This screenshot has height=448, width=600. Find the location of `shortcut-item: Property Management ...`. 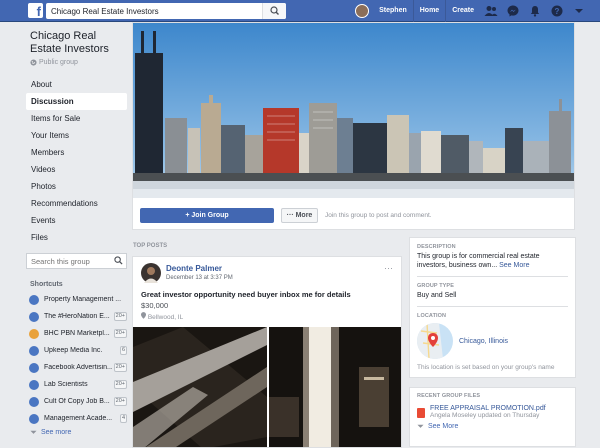

shortcut-item: Property Management ... is located at coordinates (76, 299).